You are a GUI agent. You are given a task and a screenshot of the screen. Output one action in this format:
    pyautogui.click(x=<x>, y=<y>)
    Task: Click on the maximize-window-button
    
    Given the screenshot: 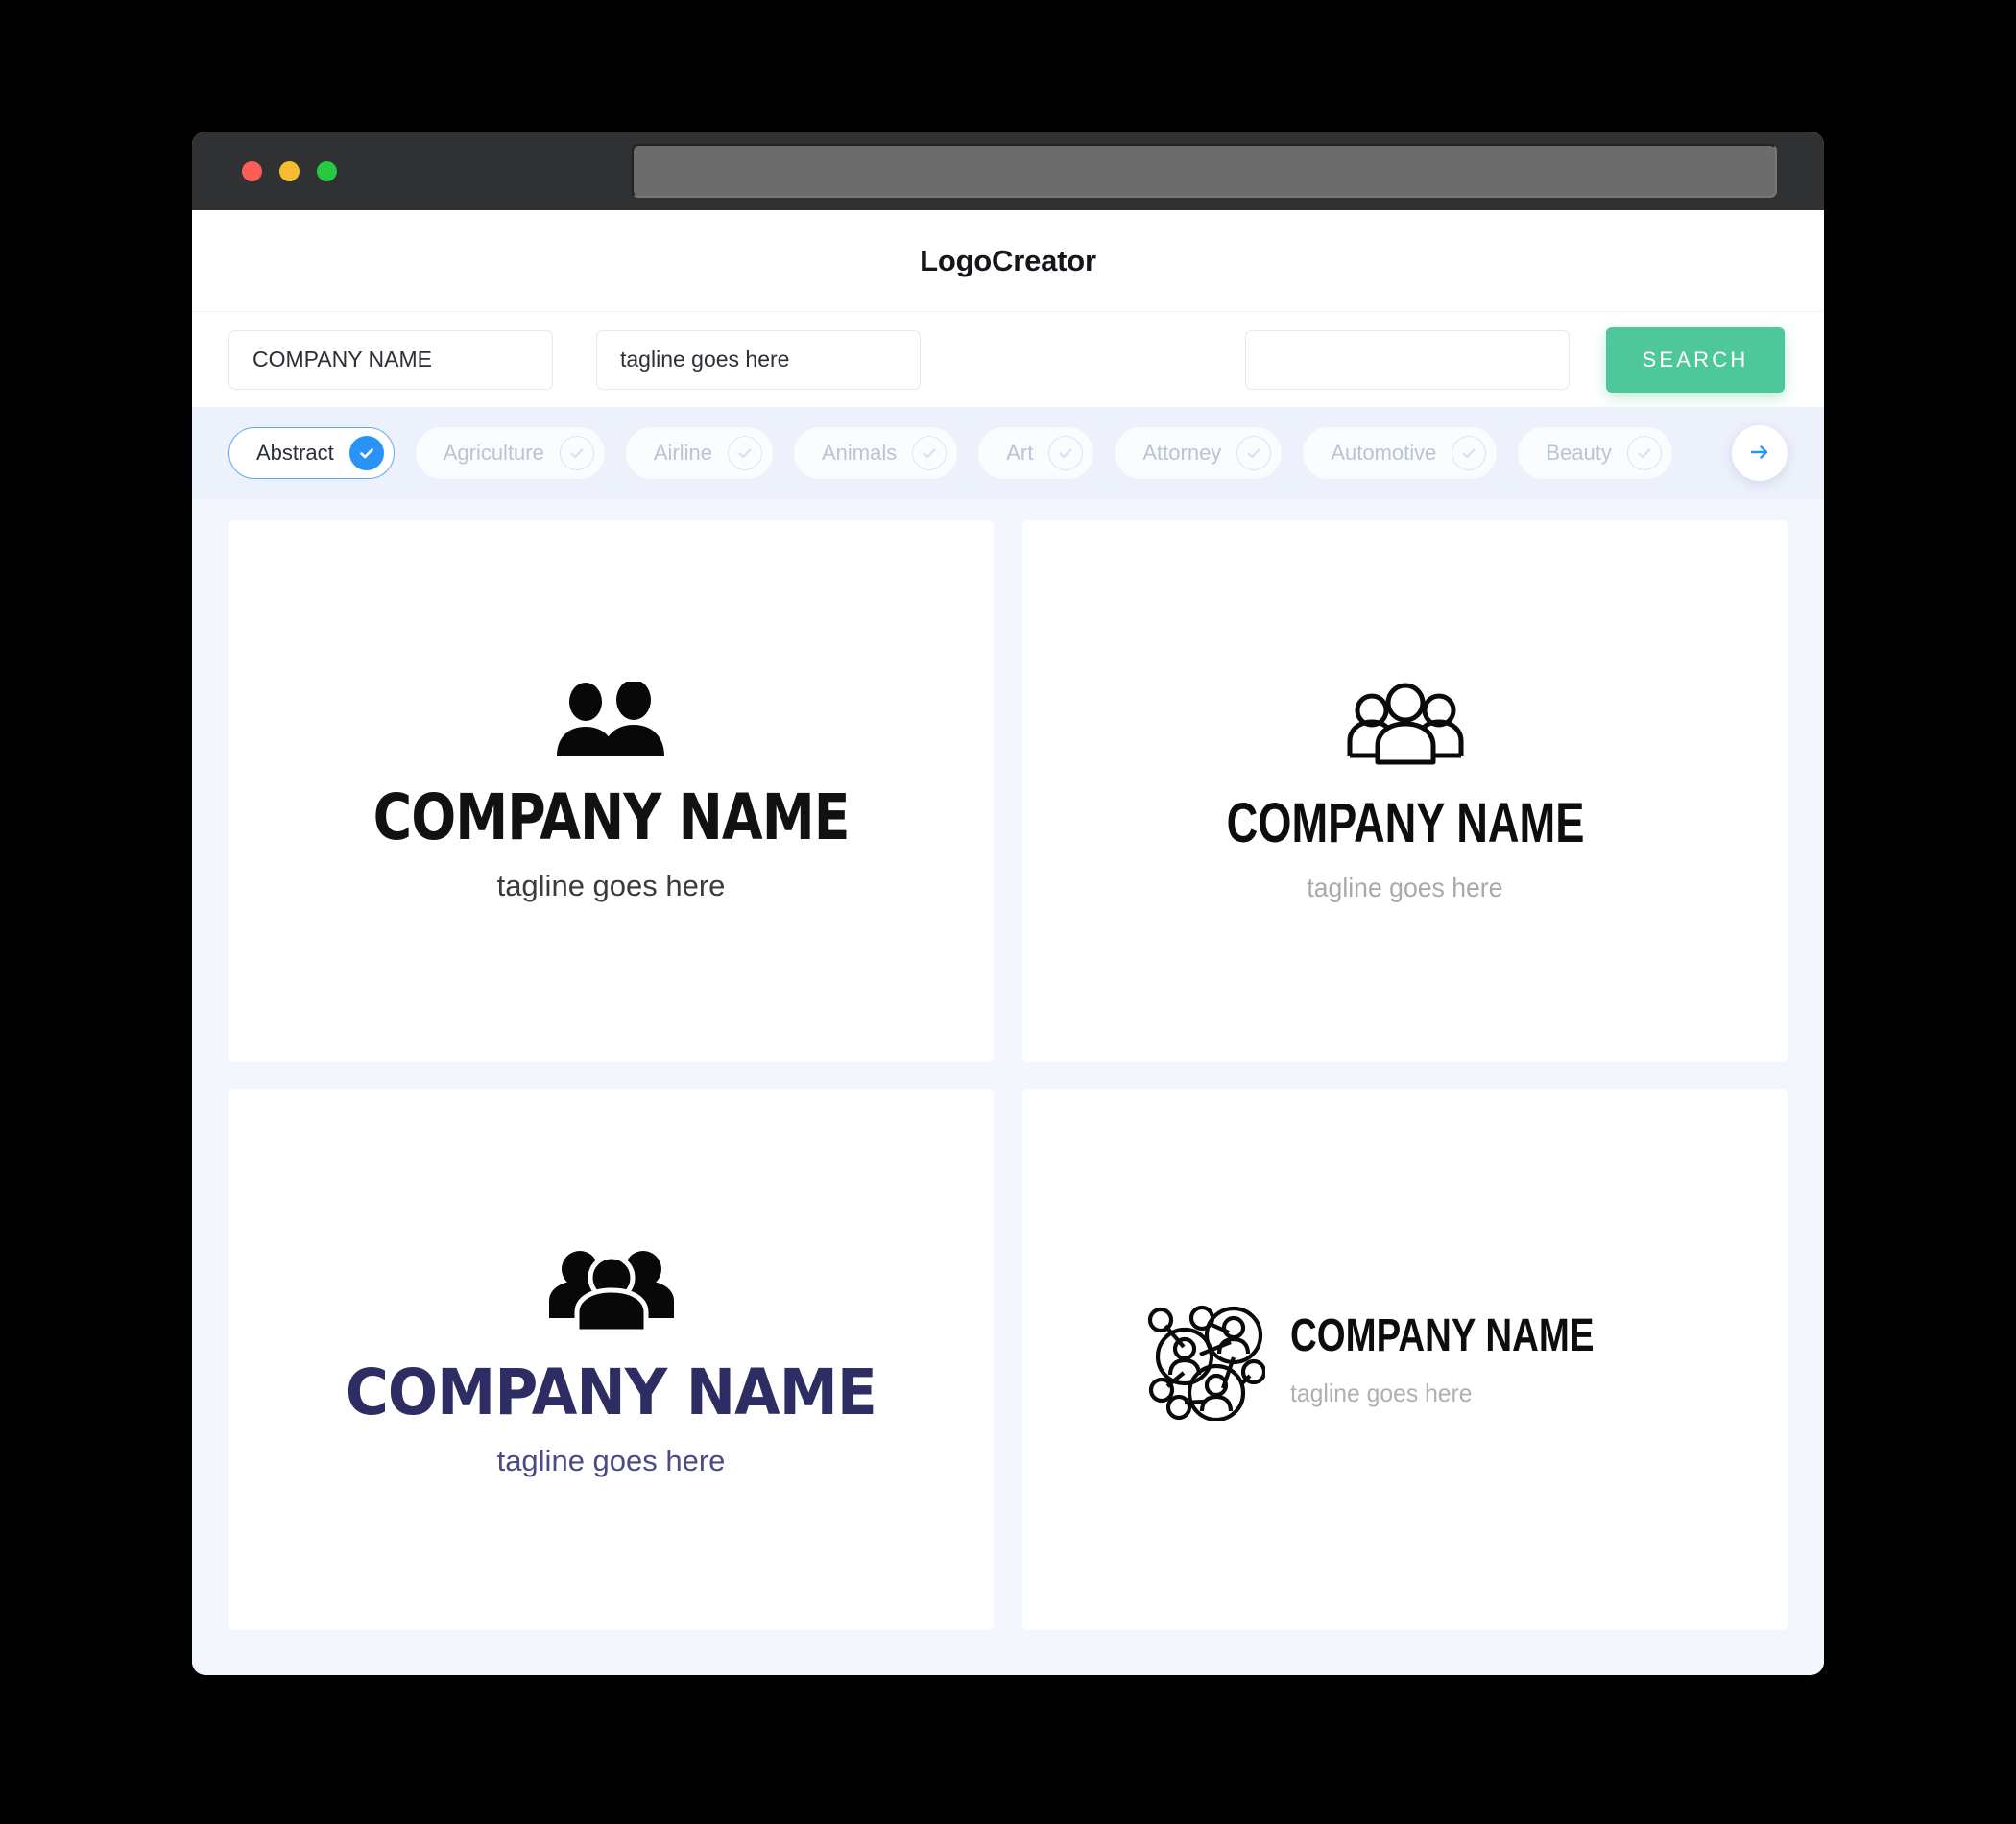 What is the action you would take?
    pyautogui.click(x=327, y=170)
    